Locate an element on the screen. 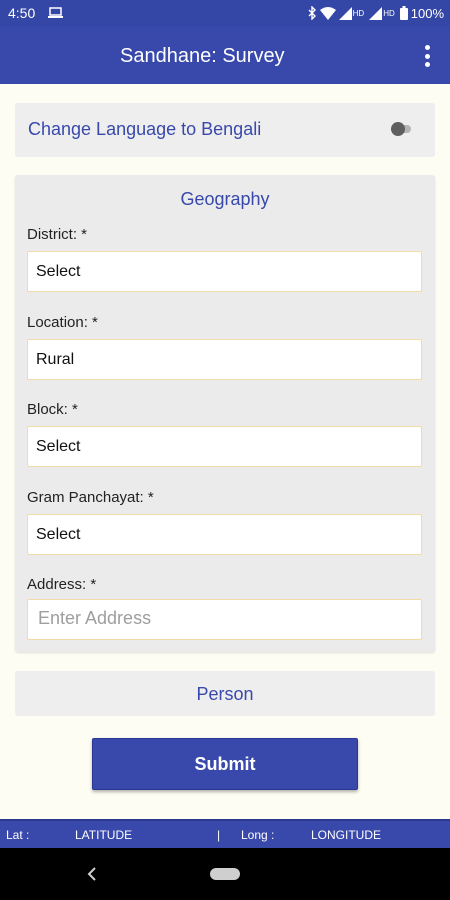  status-time: 4:50 is located at coordinates (22, 13).